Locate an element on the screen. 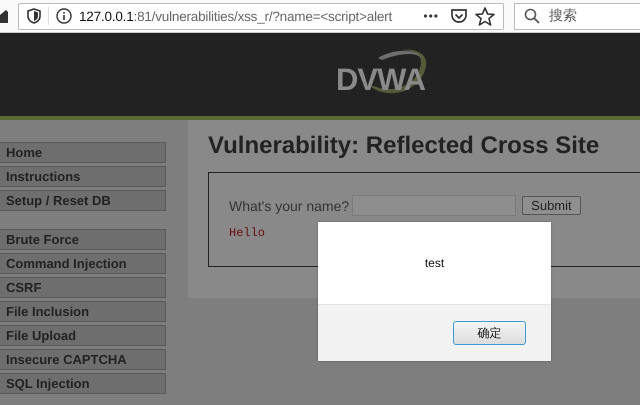 This screenshot has height=405, width=640. output-text: Hello is located at coordinates (247, 233).